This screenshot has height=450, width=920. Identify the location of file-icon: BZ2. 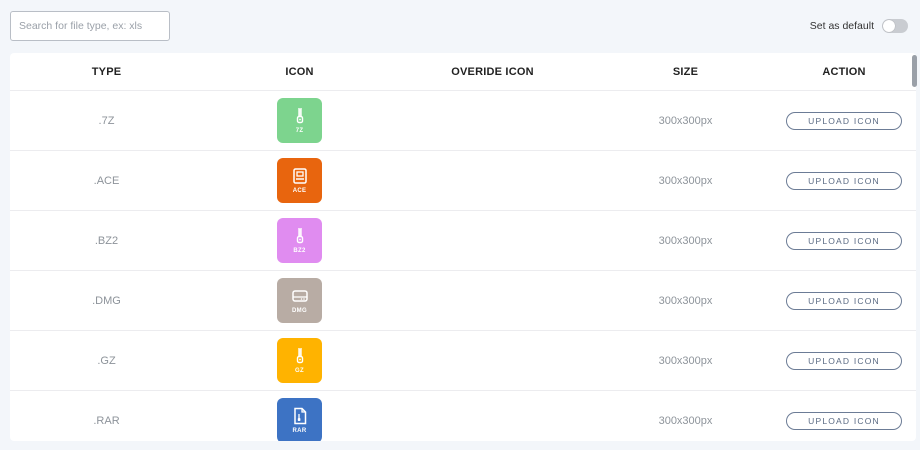
(299, 240).